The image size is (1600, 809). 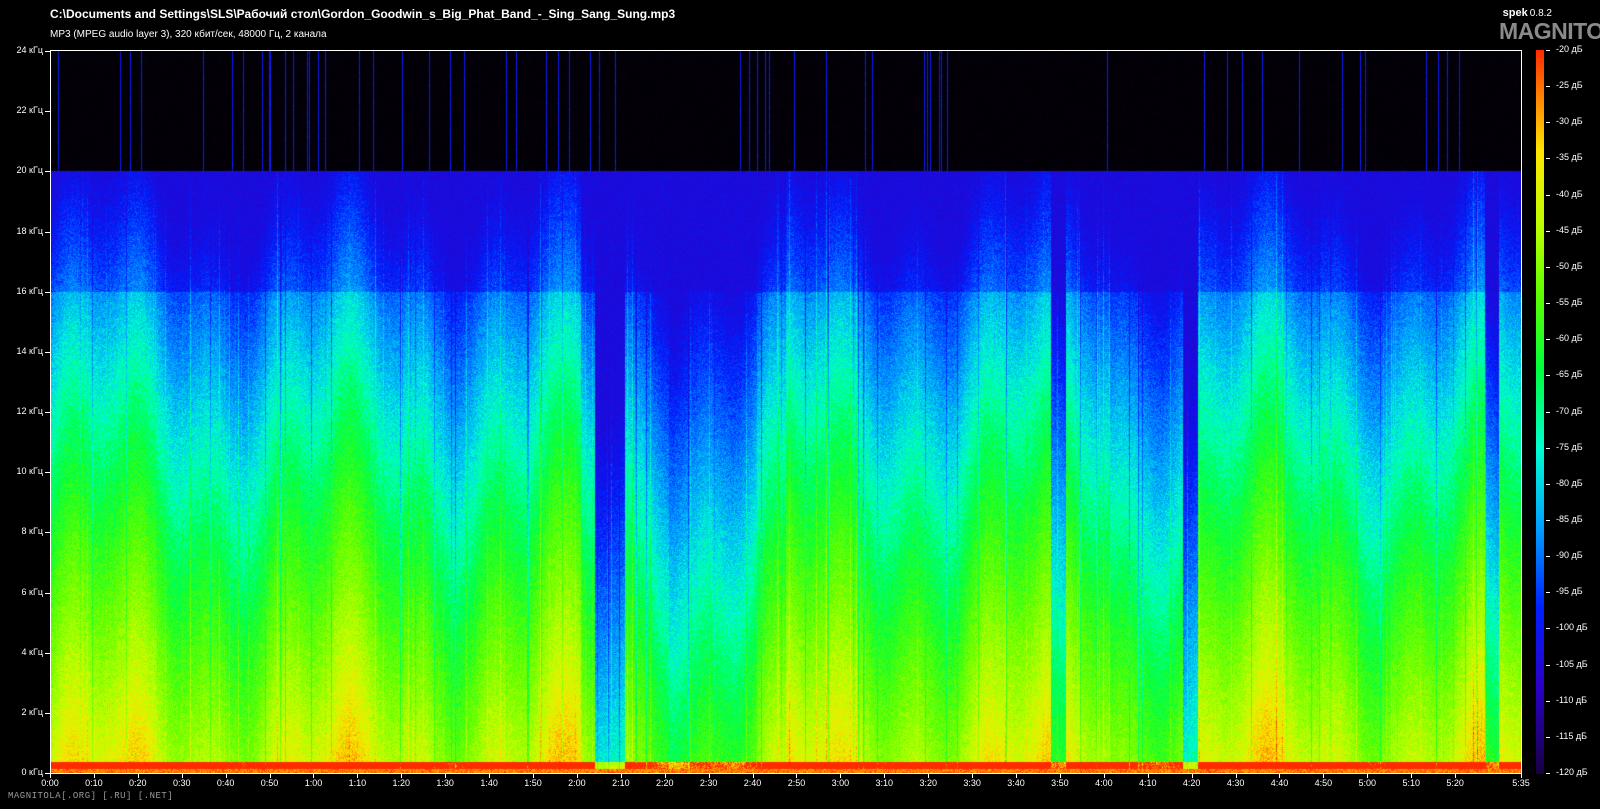 What do you see at coordinates (1569, 193) in the screenshot?
I see `db-tick-label: -40 дБ` at bounding box center [1569, 193].